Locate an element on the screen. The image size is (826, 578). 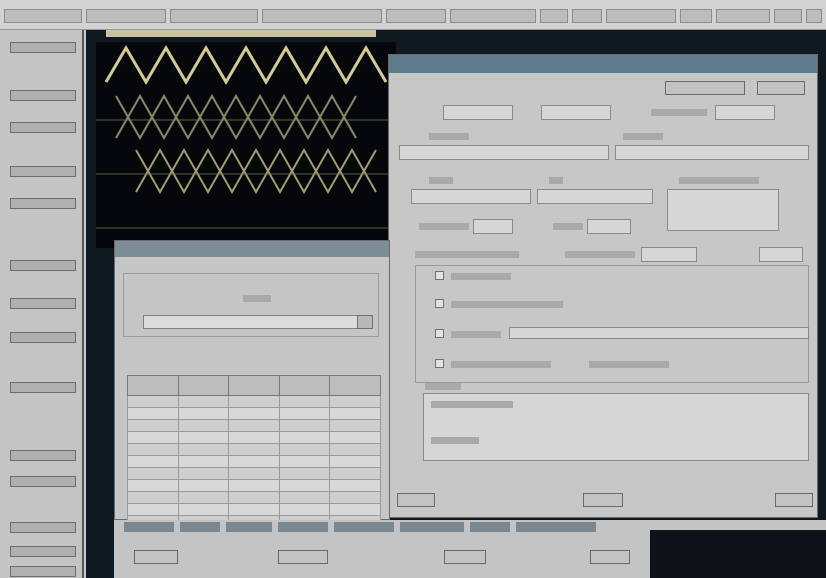
search-input is located at coordinates (251, 322).